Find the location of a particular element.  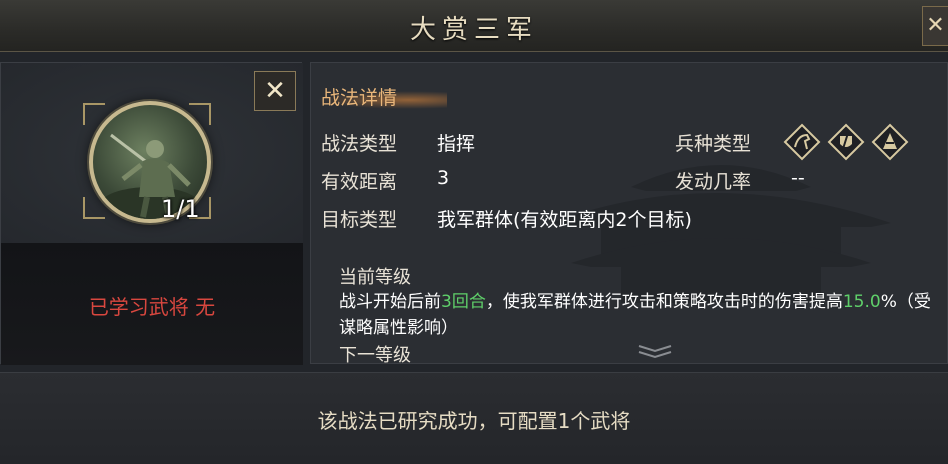

troop-type-label: 兵种类型 is located at coordinates (713, 144).